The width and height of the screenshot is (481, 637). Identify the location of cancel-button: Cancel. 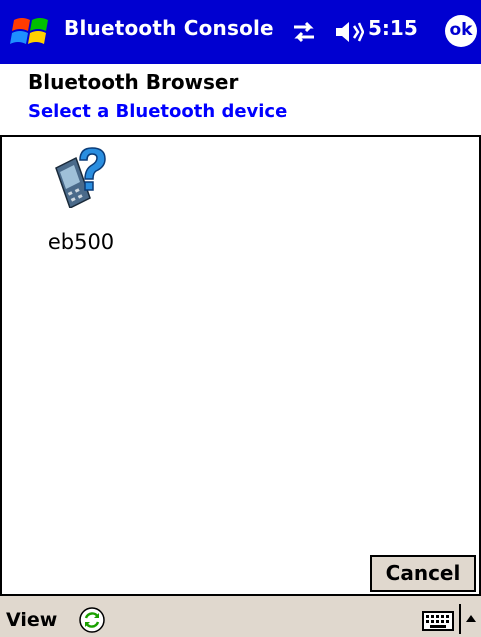
(423, 573).